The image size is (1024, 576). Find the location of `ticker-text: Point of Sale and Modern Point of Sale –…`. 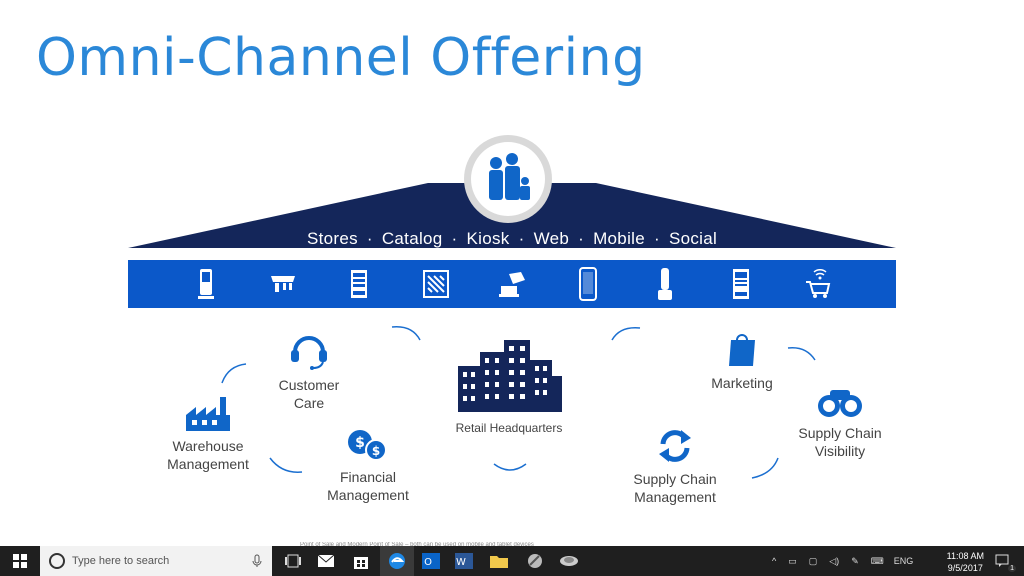

ticker-text: Point of Sale and Modern Point of Sale –… is located at coordinates (417, 545).